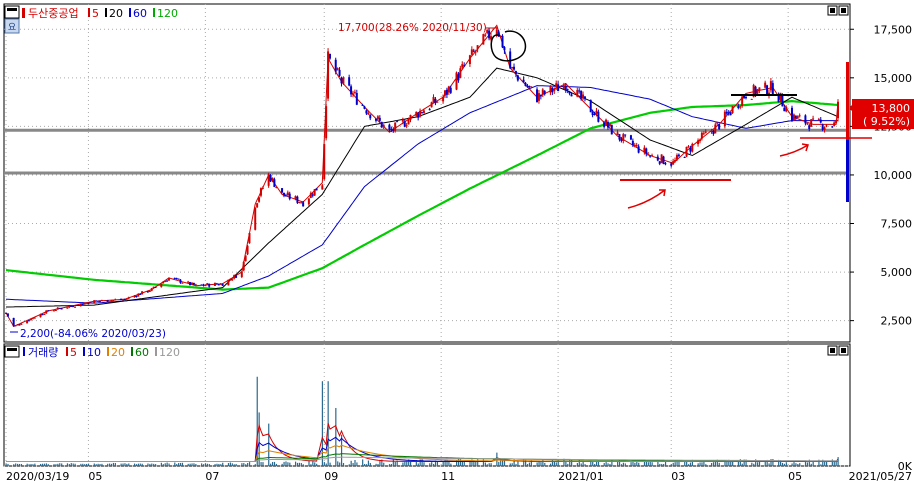 The width and height of the screenshot is (914, 482). What do you see at coordinates (12, 27) in the screenshot?
I see `svg-text: 요` at bounding box center [12, 27].